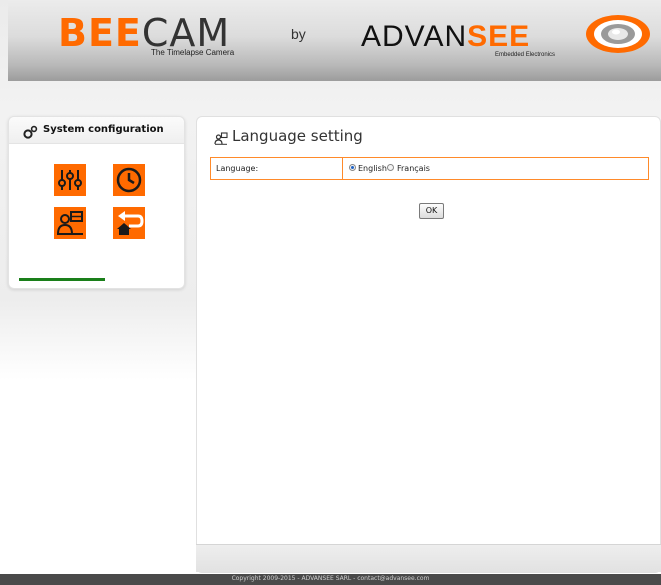  I want to click on equalizer-icon, so click(70, 180).